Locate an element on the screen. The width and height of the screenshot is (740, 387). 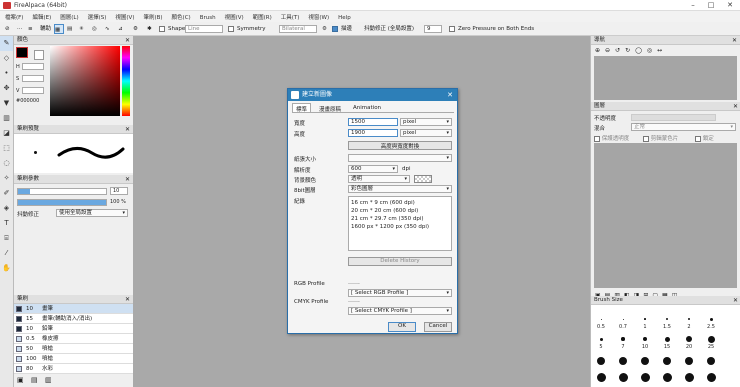
curve-snap-icon: ∿ is located at coordinates (107, 29).